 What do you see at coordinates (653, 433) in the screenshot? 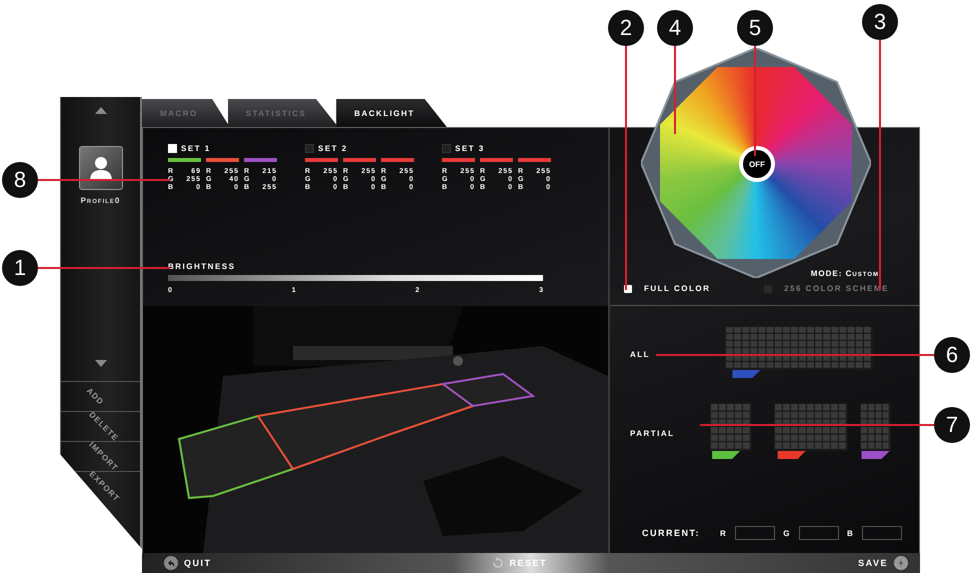
I see `zone-label: PARTIAL` at bounding box center [653, 433].